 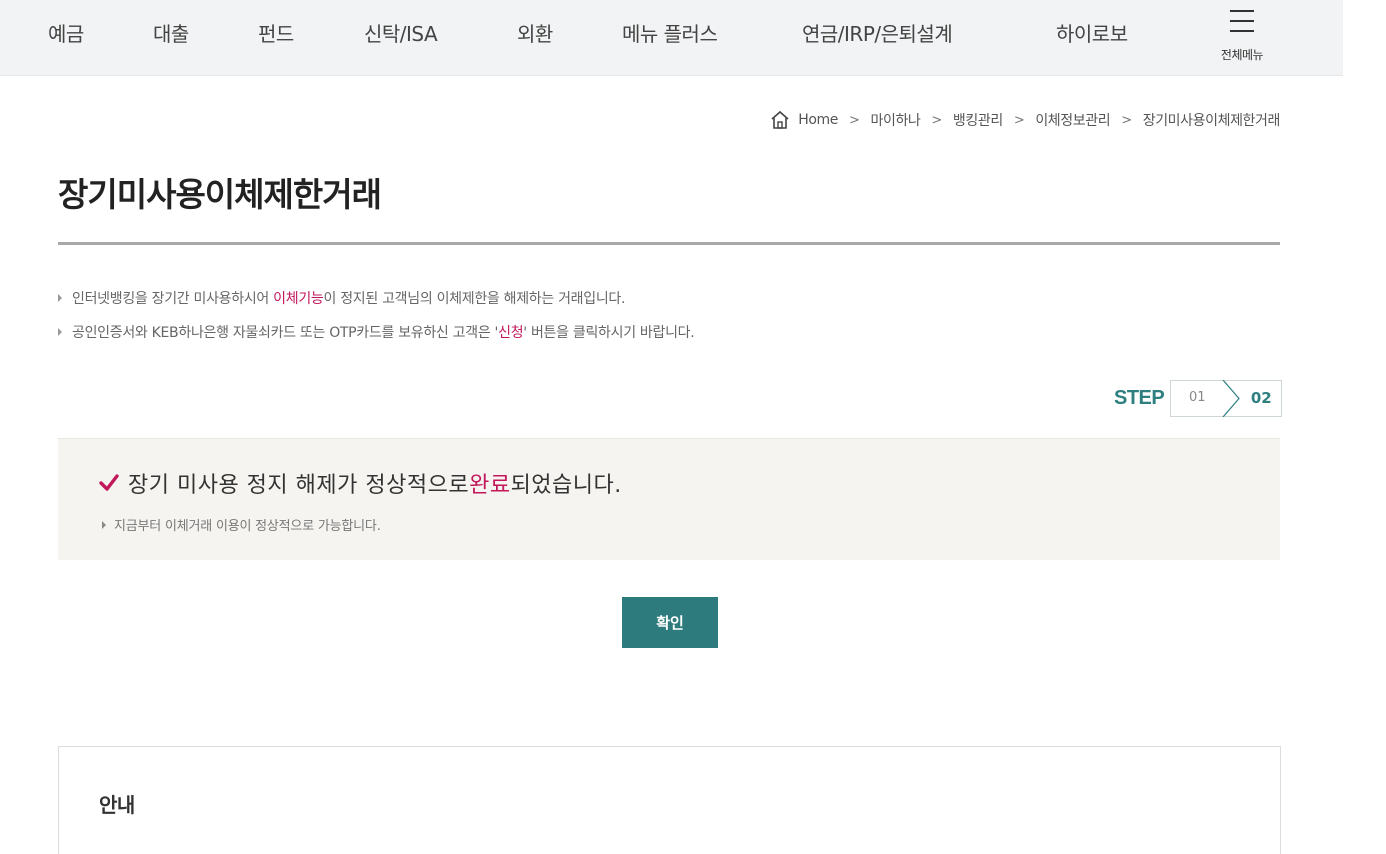 I want to click on breadcrumb-banking-management: 뱅킹관리, so click(x=978, y=120).